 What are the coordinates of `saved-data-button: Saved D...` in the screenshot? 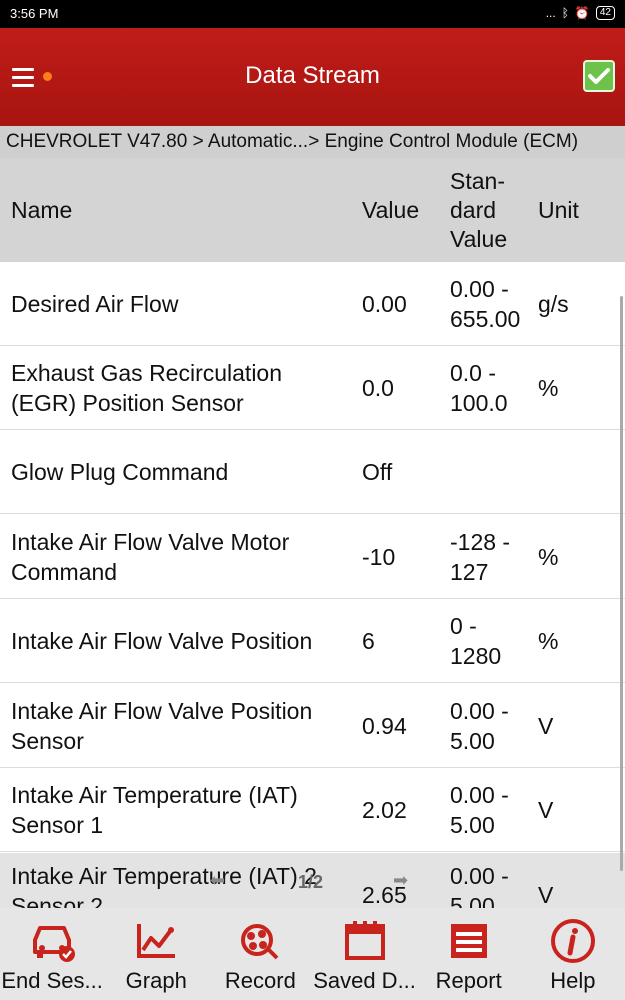 It's located at (364, 954).